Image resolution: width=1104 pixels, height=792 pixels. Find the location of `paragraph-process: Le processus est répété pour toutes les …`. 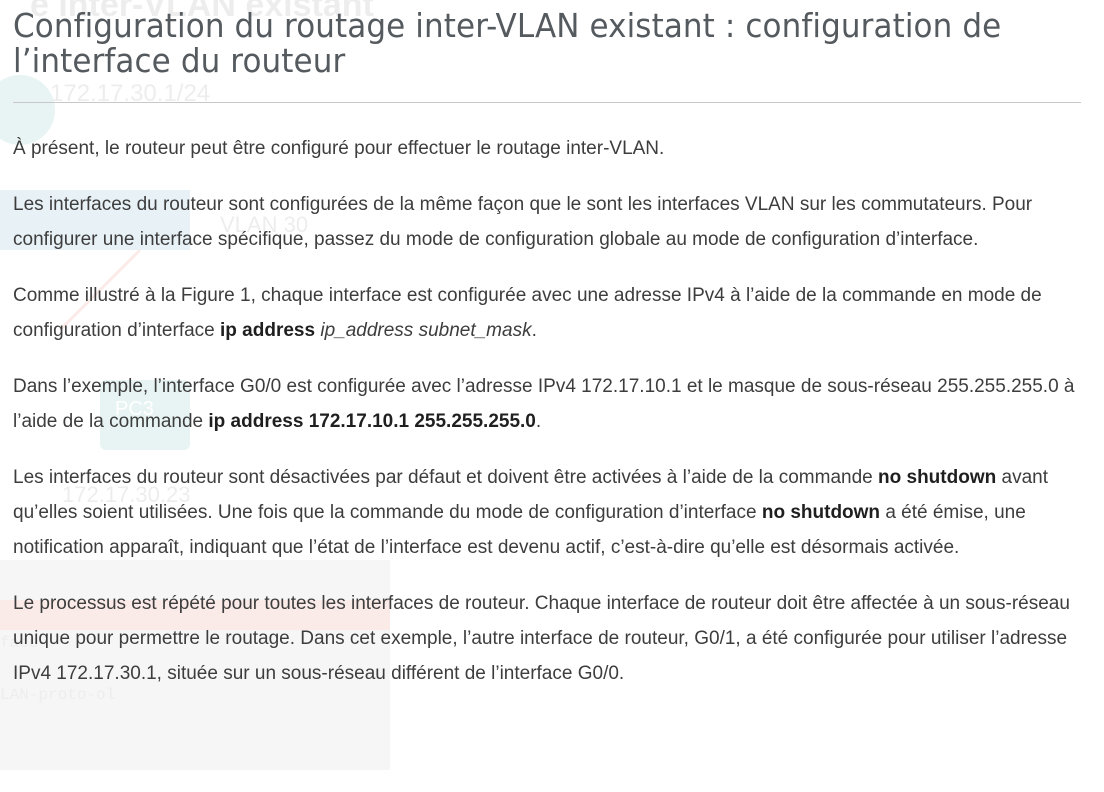

paragraph-process: Le processus est répété pour toutes les … is located at coordinates (541, 638).